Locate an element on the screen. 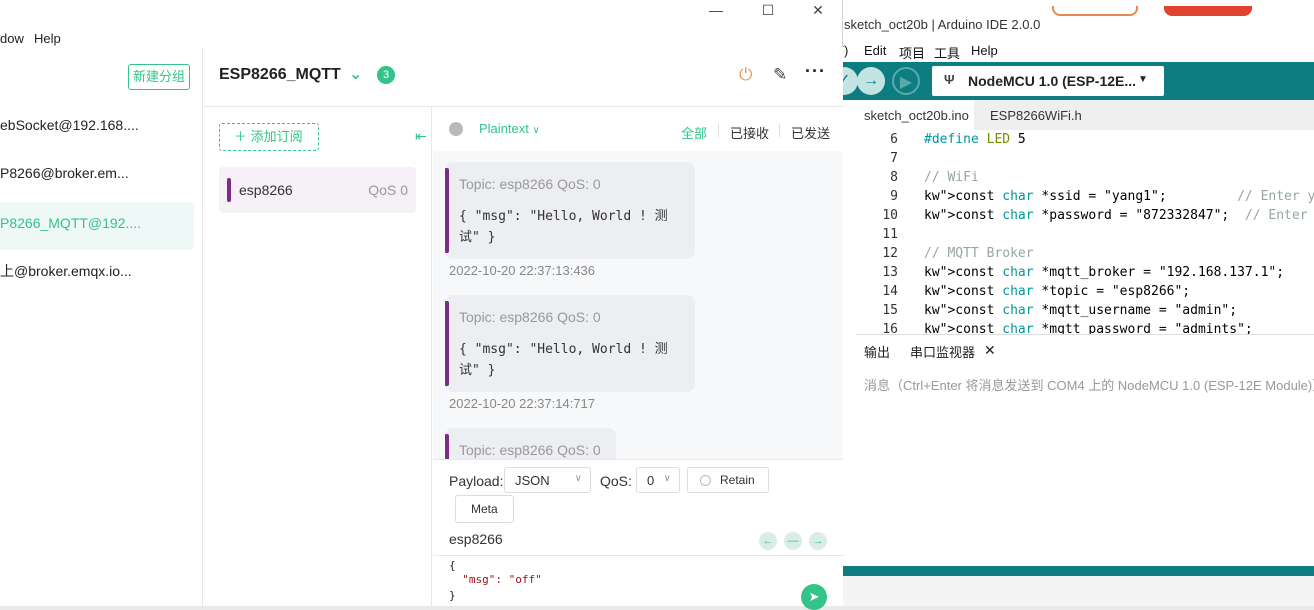 The image size is (1314, 610). upload-icon: → is located at coordinates (871, 81).